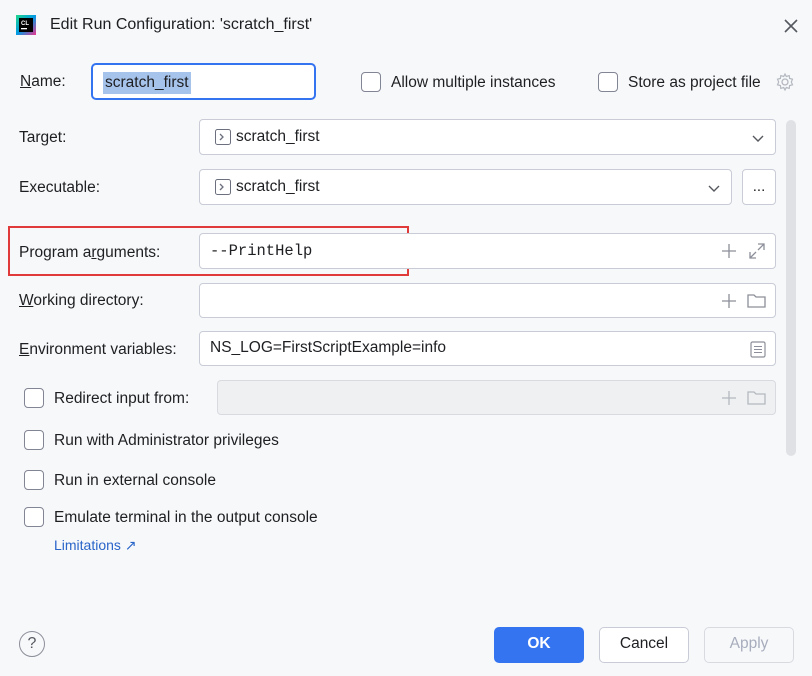 The width and height of the screenshot is (812, 676). Describe the element at coordinates (98, 349) in the screenshot. I see `environment-variables-label: Environment variables:` at that location.